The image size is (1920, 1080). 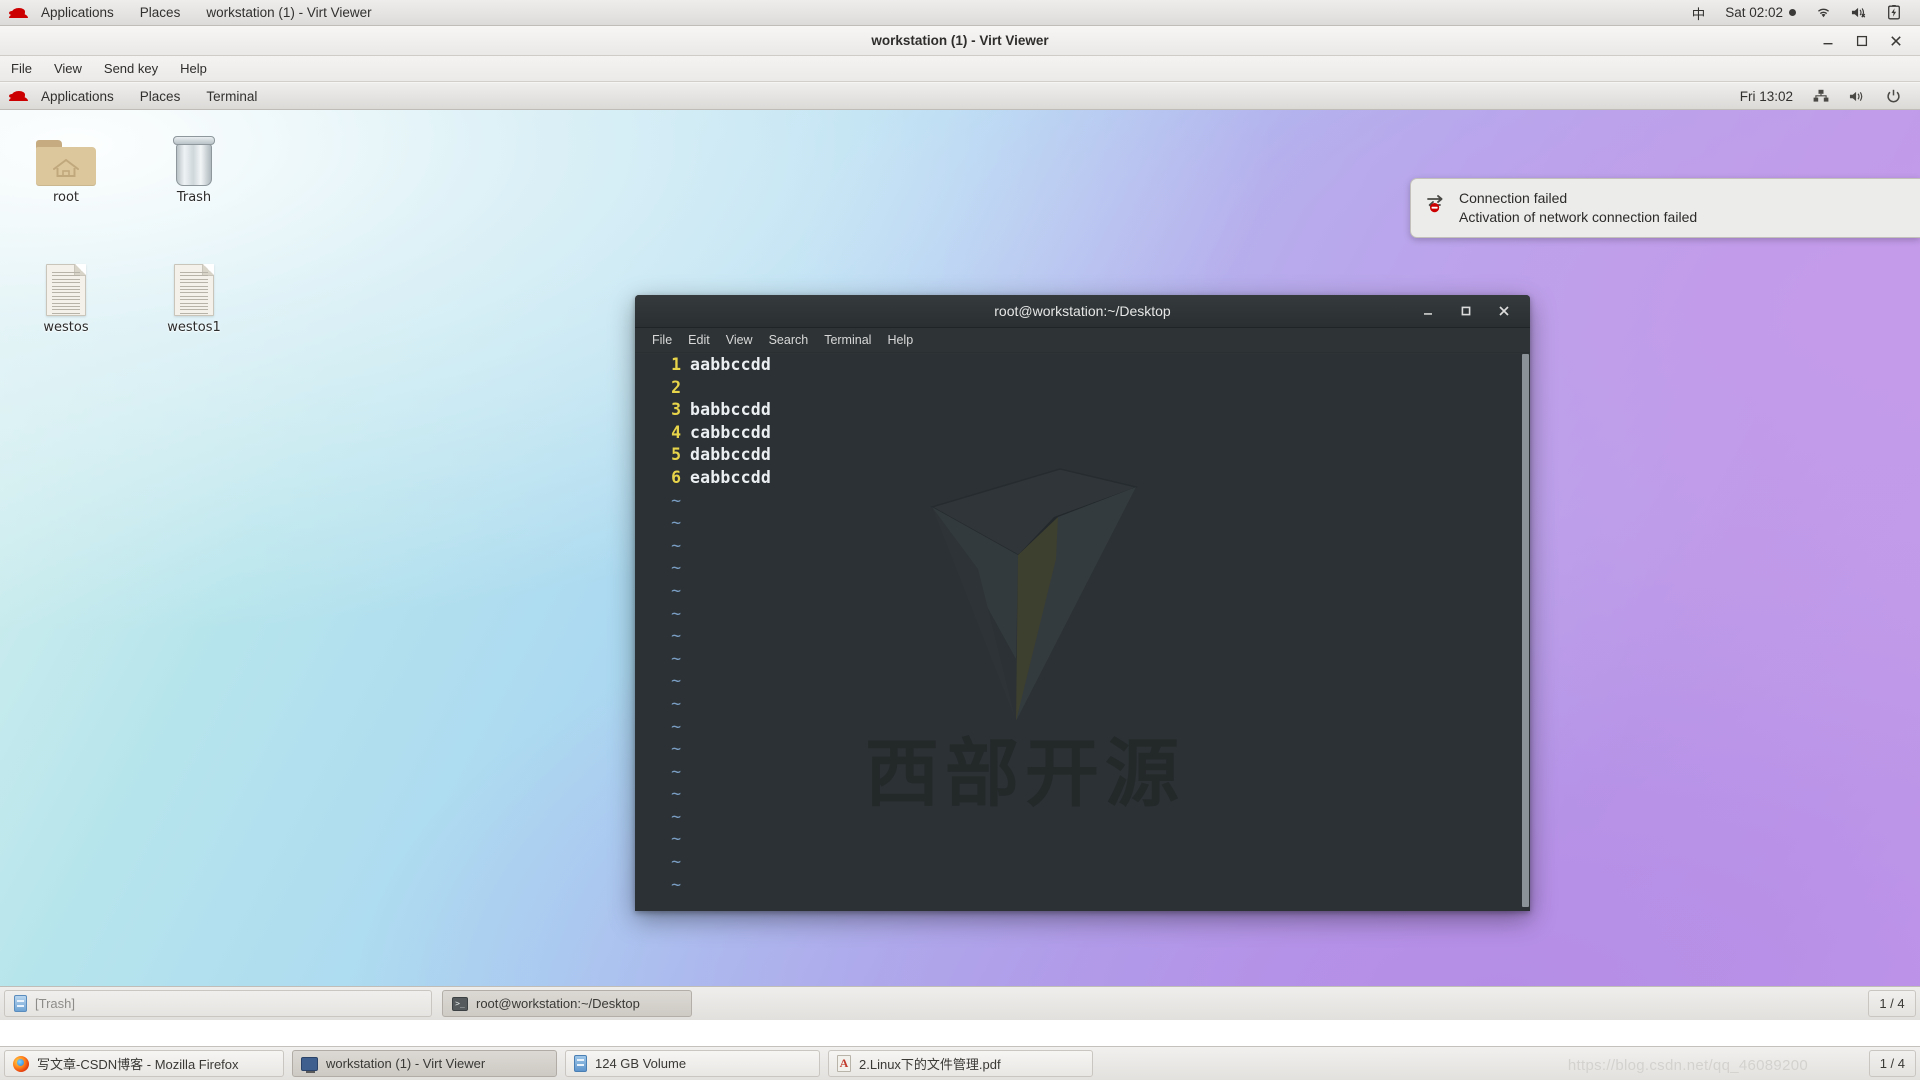 What do you see at coordinates (567, 1003) in the screenshot?
I see `guest-taskbar-item-terminal: >_ root@workstation:~/Desktop` at bounding box center [567, 1003].